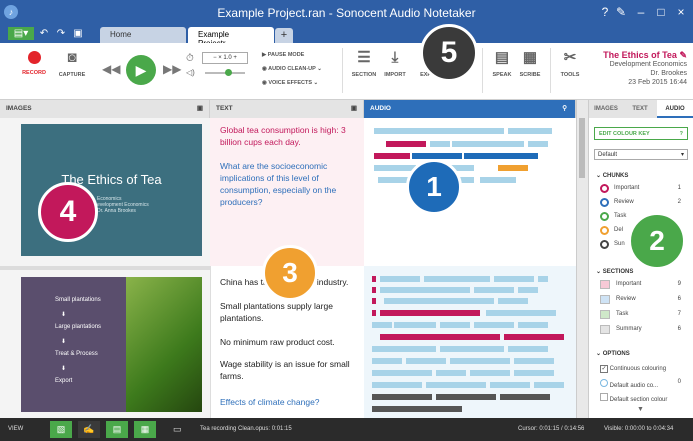 The height and width of the screenshot is (441, 693). I want to click on menu-icon: ▤▾, so click(21, 33).